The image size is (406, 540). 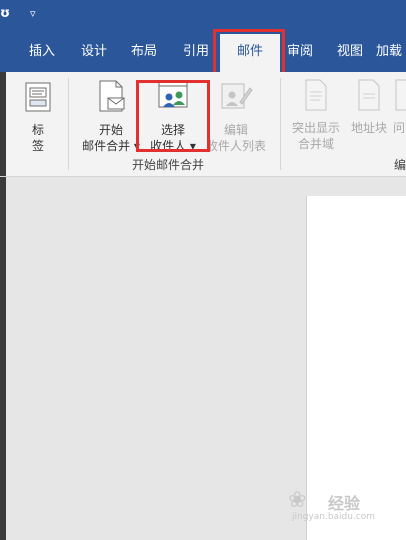 I want to click on select-recipients-label-1: 选择, so click(x=172, y=130).